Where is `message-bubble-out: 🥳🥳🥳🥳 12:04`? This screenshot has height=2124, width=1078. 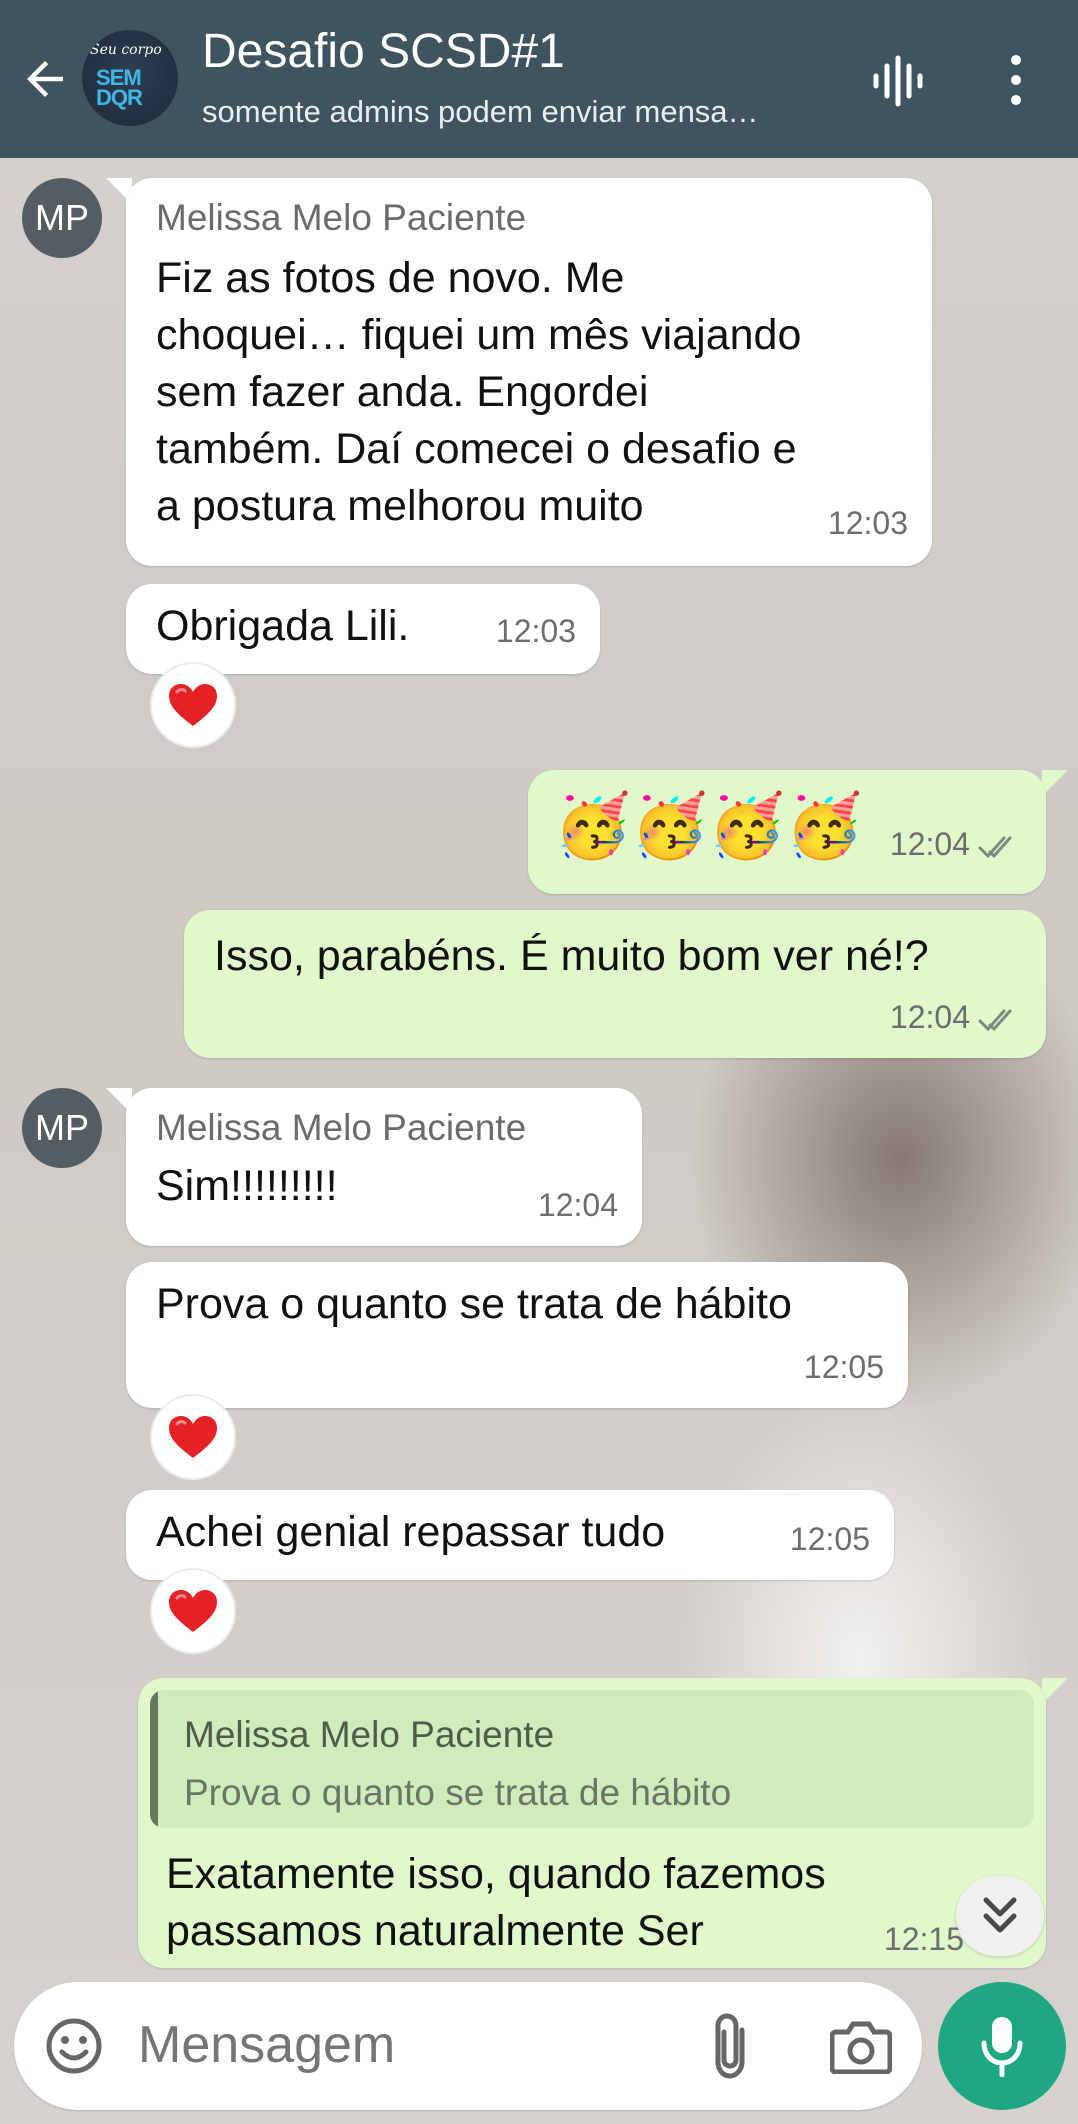
message-bubble-out: 🥳🥳🥳🥳 12:04 is located at coordinates (787, 832).